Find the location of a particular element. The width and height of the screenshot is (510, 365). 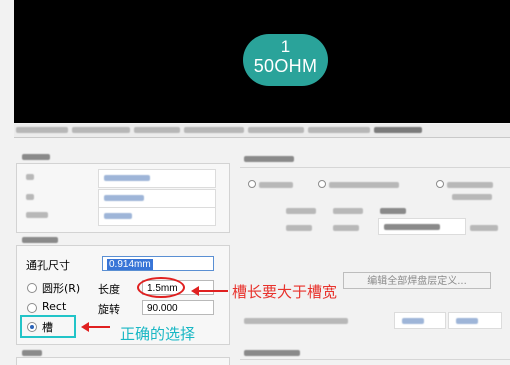

hole-size-value: 0.914mm is located at coordinates (130, 264).